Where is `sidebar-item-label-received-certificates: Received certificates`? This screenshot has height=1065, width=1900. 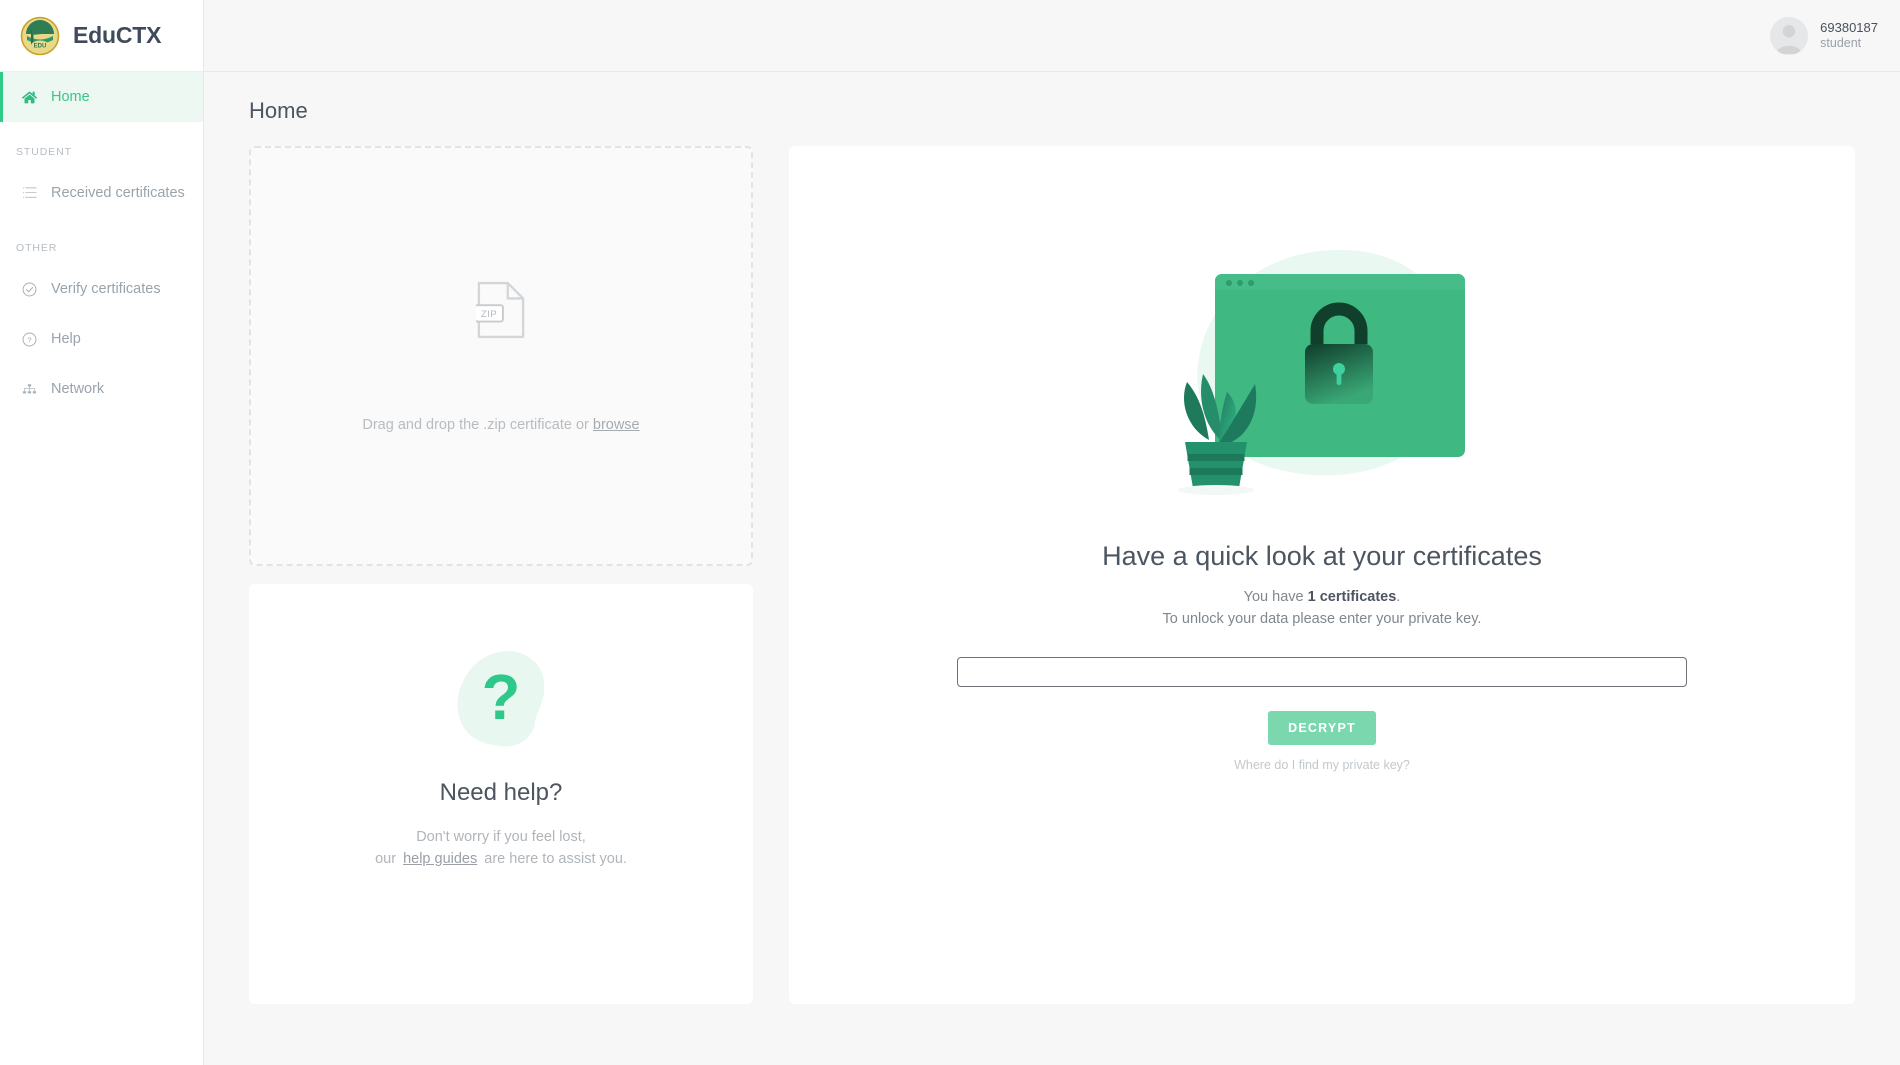
sidebar-item-label-received-certificates: Received certificates is located at coordinates (118, 193).